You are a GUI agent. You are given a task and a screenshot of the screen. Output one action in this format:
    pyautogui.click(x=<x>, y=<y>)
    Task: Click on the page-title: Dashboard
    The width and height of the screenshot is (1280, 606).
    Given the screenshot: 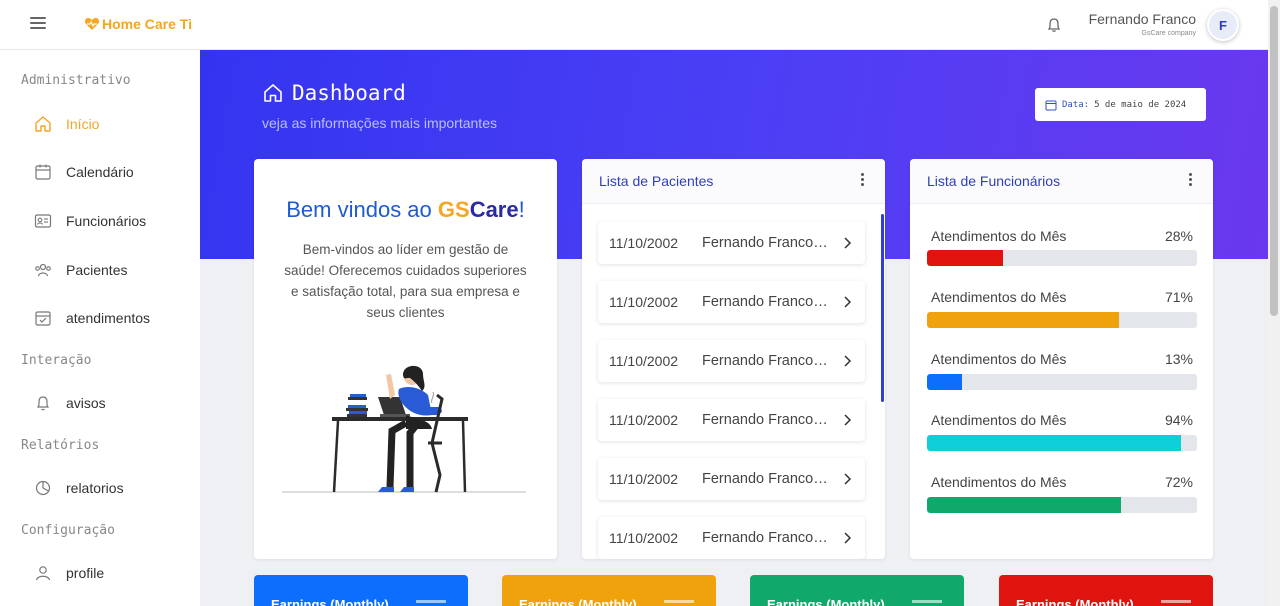 What is the action you would take?
    pyautogui.click(x=334, y=93)
    